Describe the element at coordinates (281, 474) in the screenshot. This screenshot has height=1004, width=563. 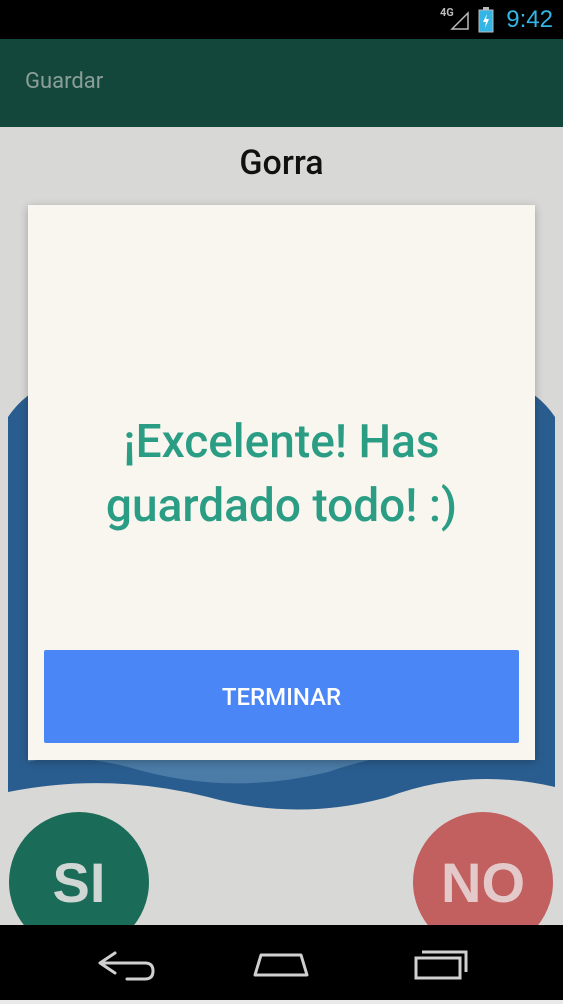
I see `dialog-message: ¡Excelente! Has guardado todo! :)` at that location.